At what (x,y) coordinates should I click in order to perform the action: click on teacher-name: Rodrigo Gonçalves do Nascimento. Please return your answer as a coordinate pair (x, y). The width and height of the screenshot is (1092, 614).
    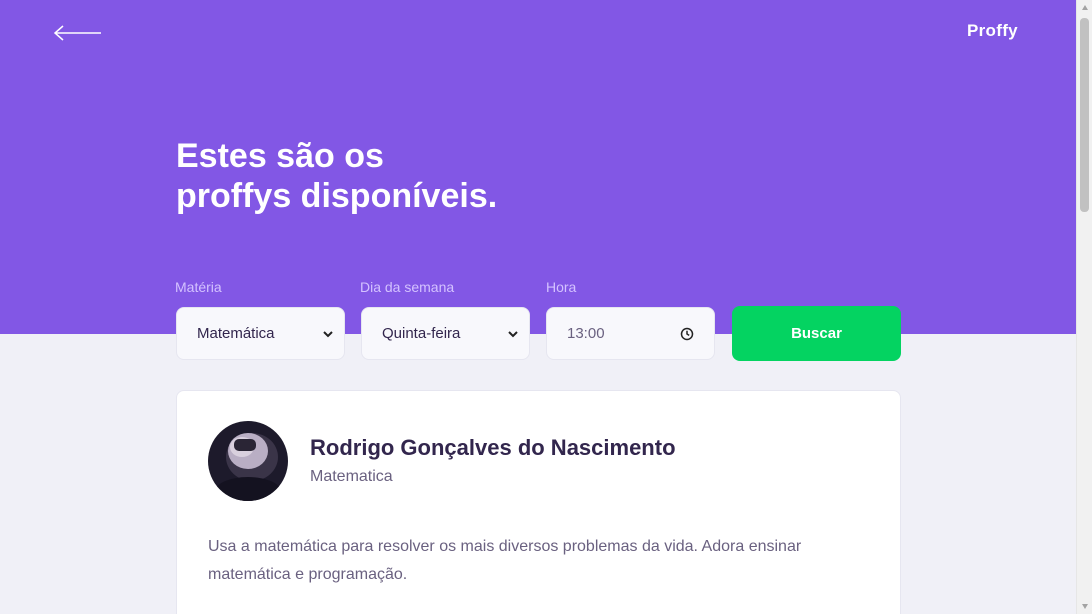
    Looking at the image, I should click on (493, 447).